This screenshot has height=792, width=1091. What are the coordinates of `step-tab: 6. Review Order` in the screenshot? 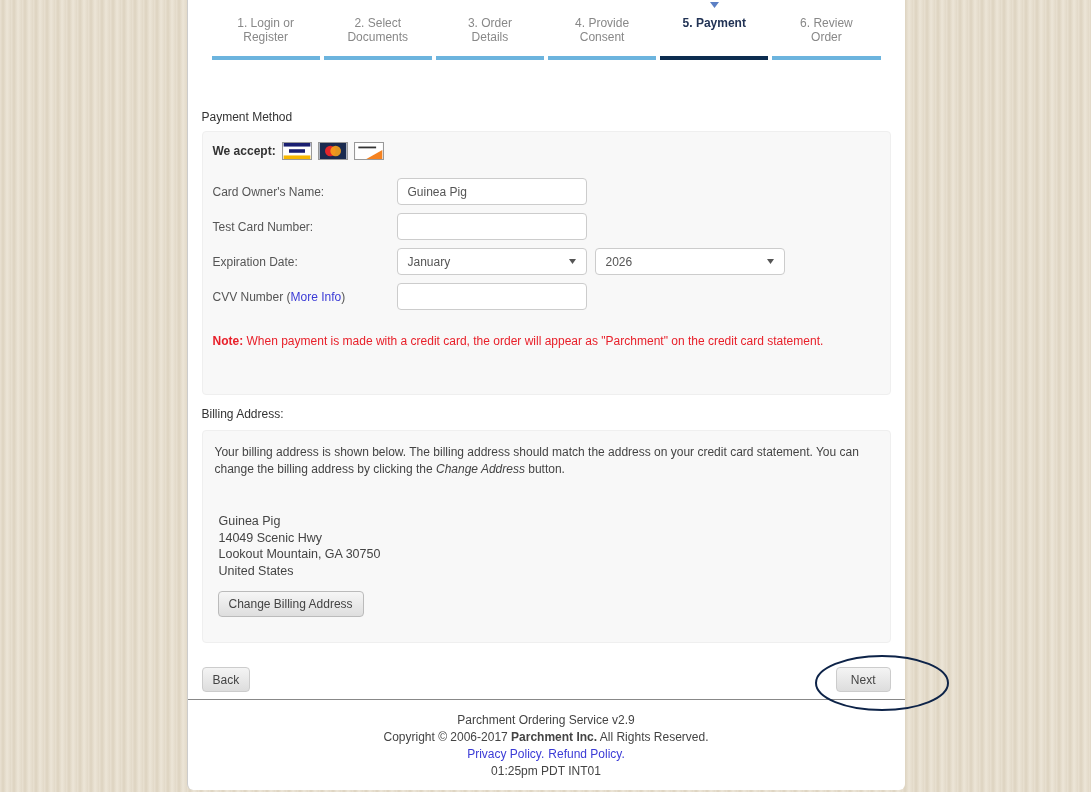 It's located at (826, 38).